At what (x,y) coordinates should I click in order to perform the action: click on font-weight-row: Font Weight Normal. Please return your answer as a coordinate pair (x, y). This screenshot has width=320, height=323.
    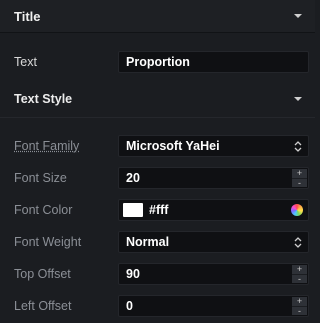
    Looking at the image, I should click on (157, 242).